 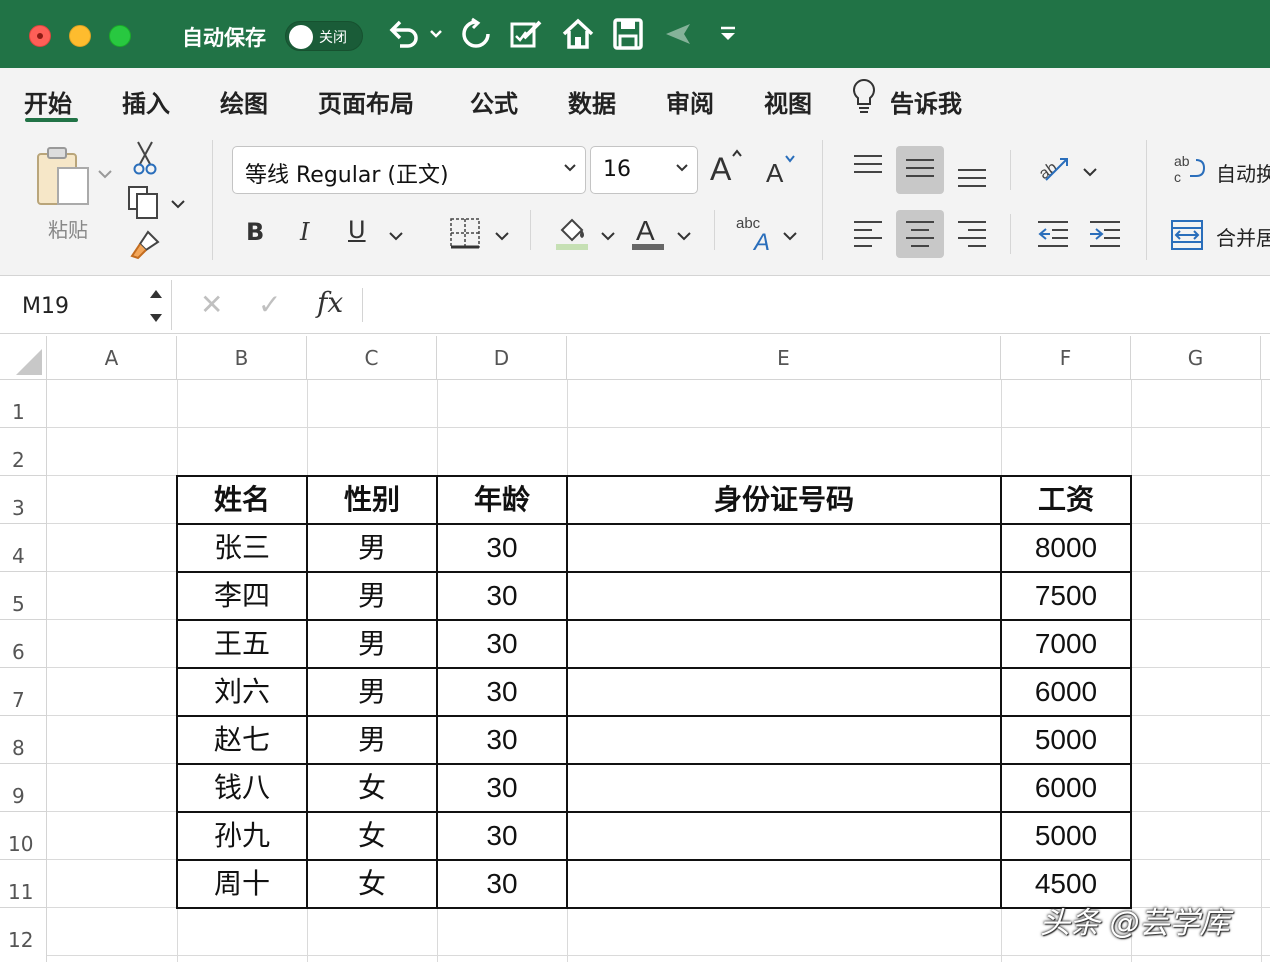 What do you see at coordinates (578, 34) in the screenshot?
I see `home-icon` at bounding box center [578, 34].